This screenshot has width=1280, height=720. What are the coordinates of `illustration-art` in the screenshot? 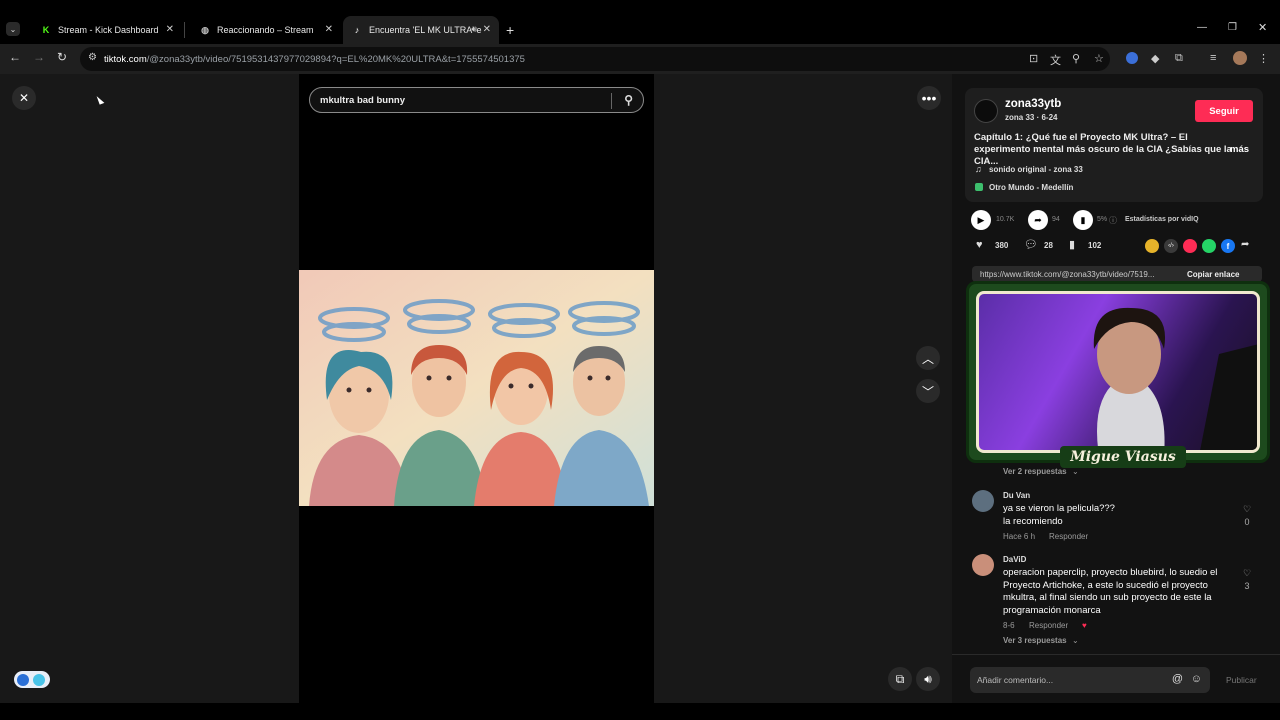 It's located at (476, 388).